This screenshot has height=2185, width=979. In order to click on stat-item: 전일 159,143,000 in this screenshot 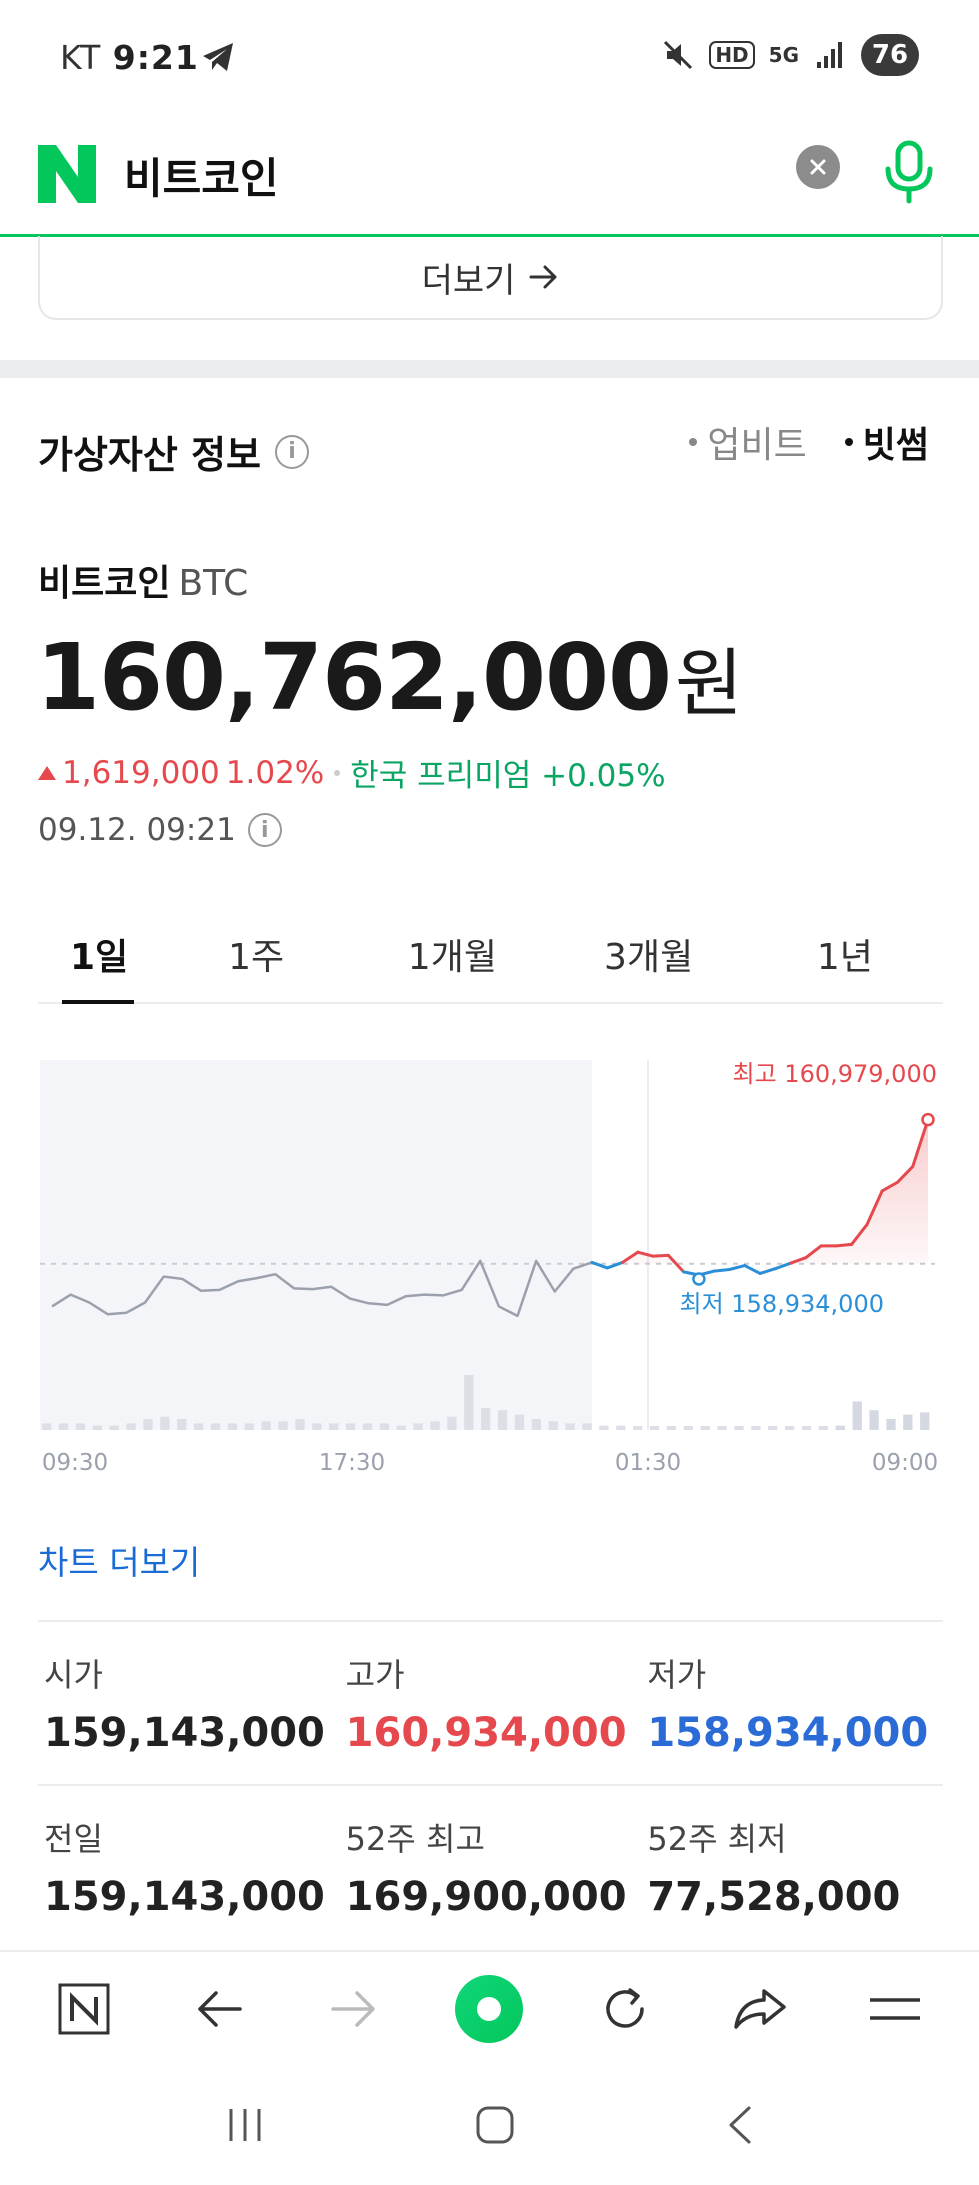, I will do `click(189, 1867)`.